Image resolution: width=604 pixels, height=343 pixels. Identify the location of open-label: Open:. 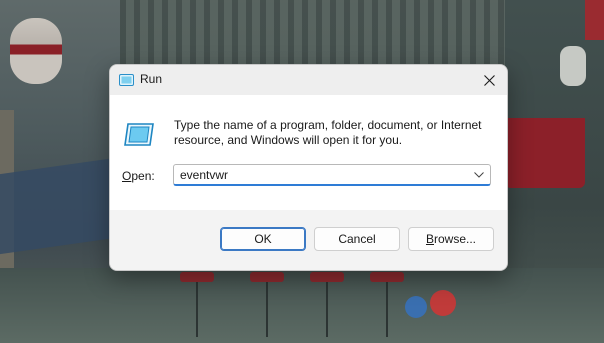
(138, 176).